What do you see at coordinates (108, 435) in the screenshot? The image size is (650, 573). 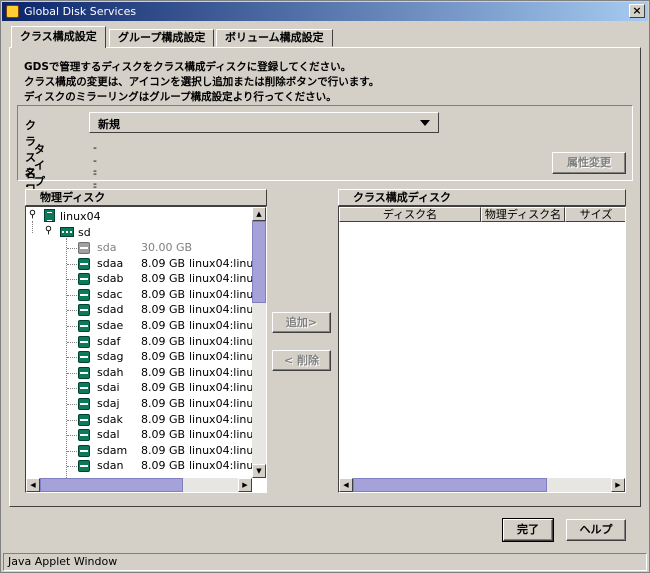 I see `disk-name: sdal` at bounding box center [108, 435].